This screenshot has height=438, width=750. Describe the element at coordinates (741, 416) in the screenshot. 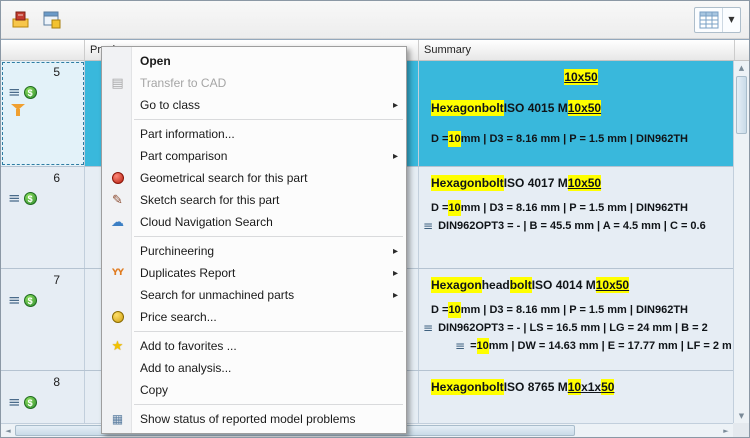

I see `scroll-down-icon: ▼` at that location.